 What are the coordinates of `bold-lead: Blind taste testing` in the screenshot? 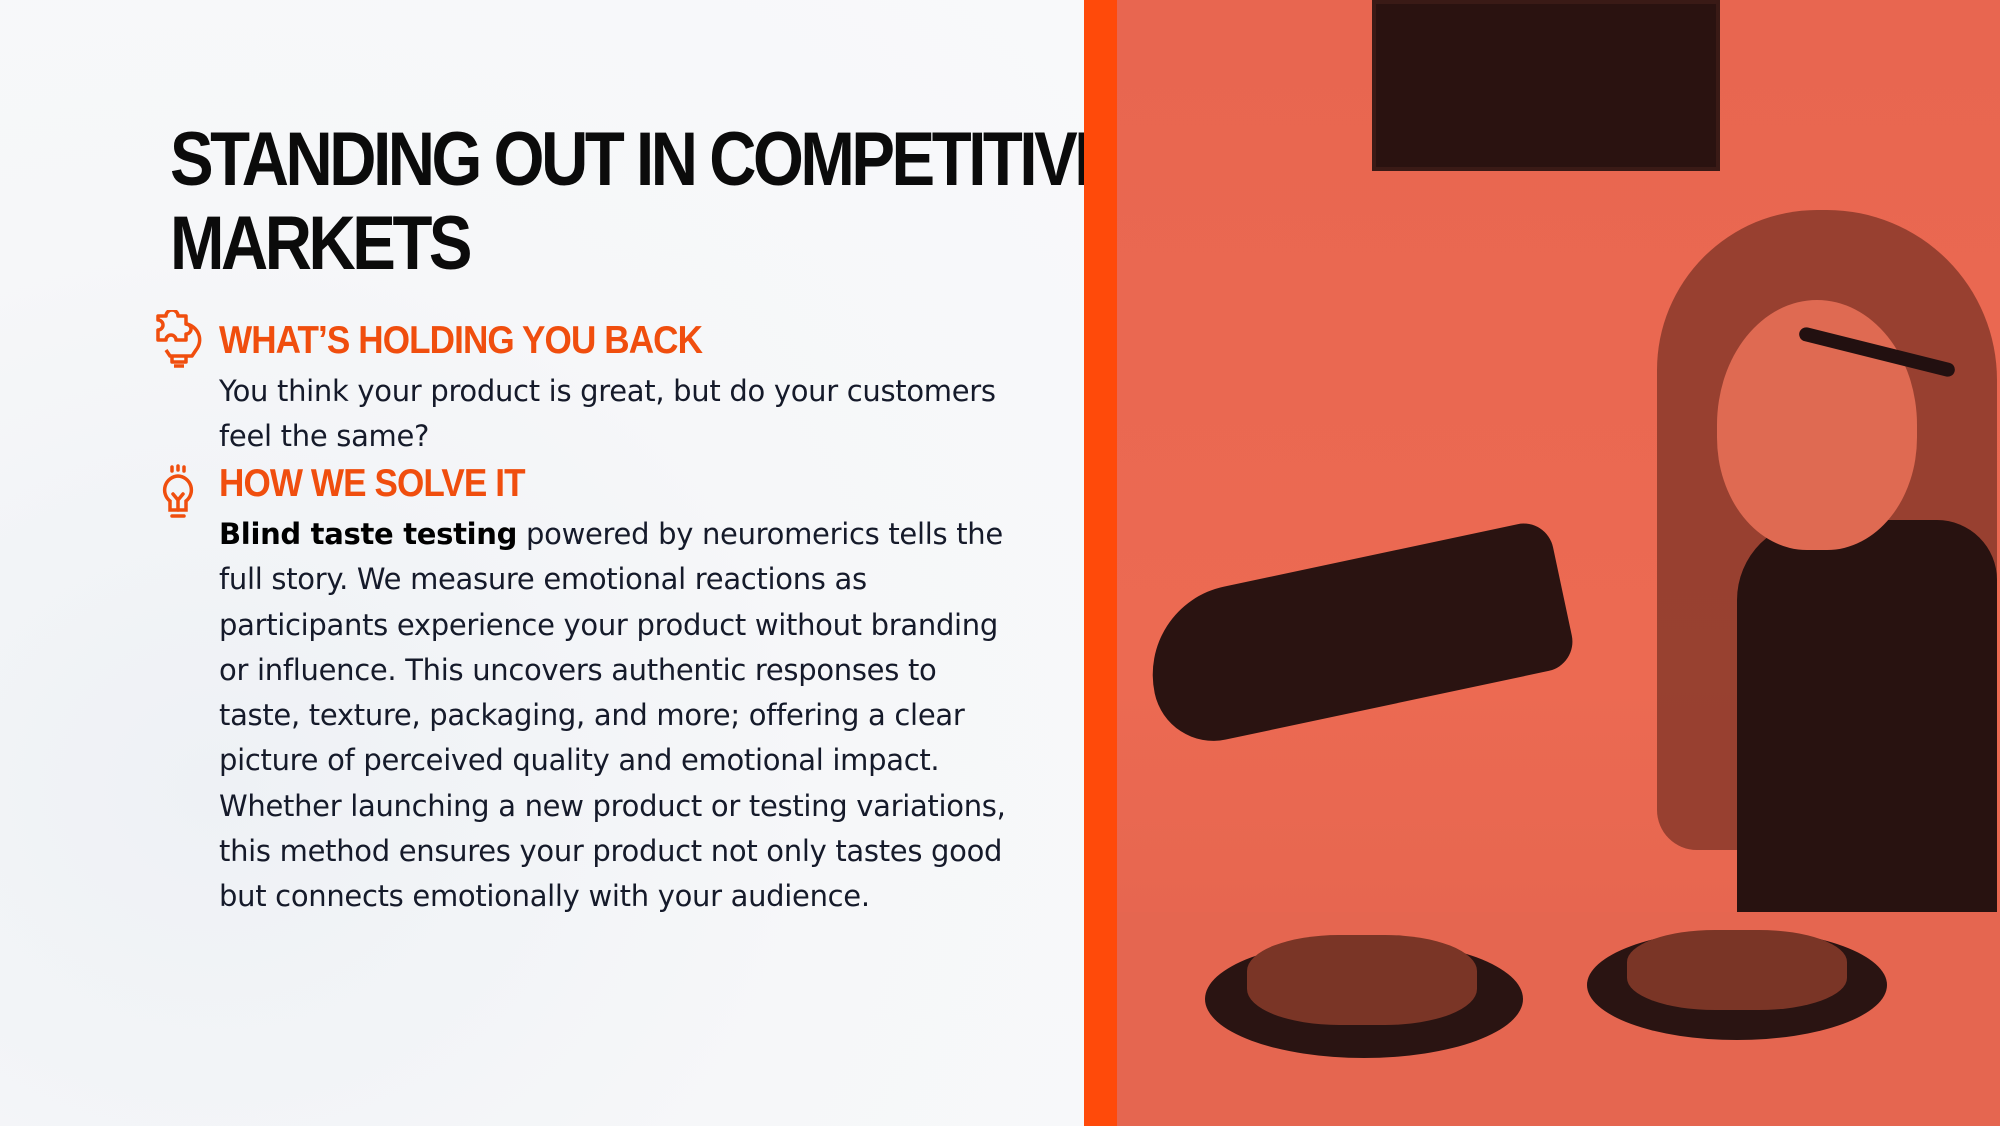 It's located at (368, 534).